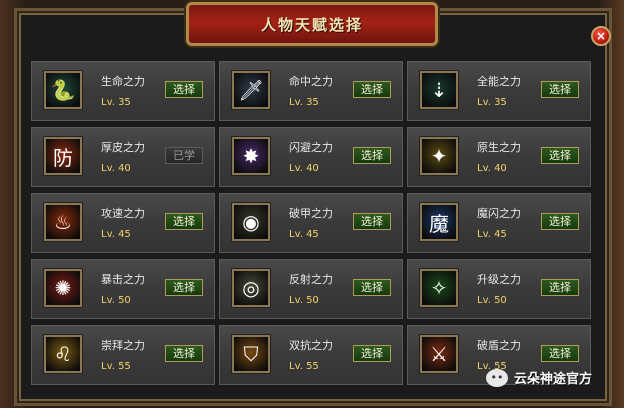 This screenshot has height=408, width=624. I want to click on talent-card: 🐍 生命之力 Lv. 35 选择, so click(123, 91).